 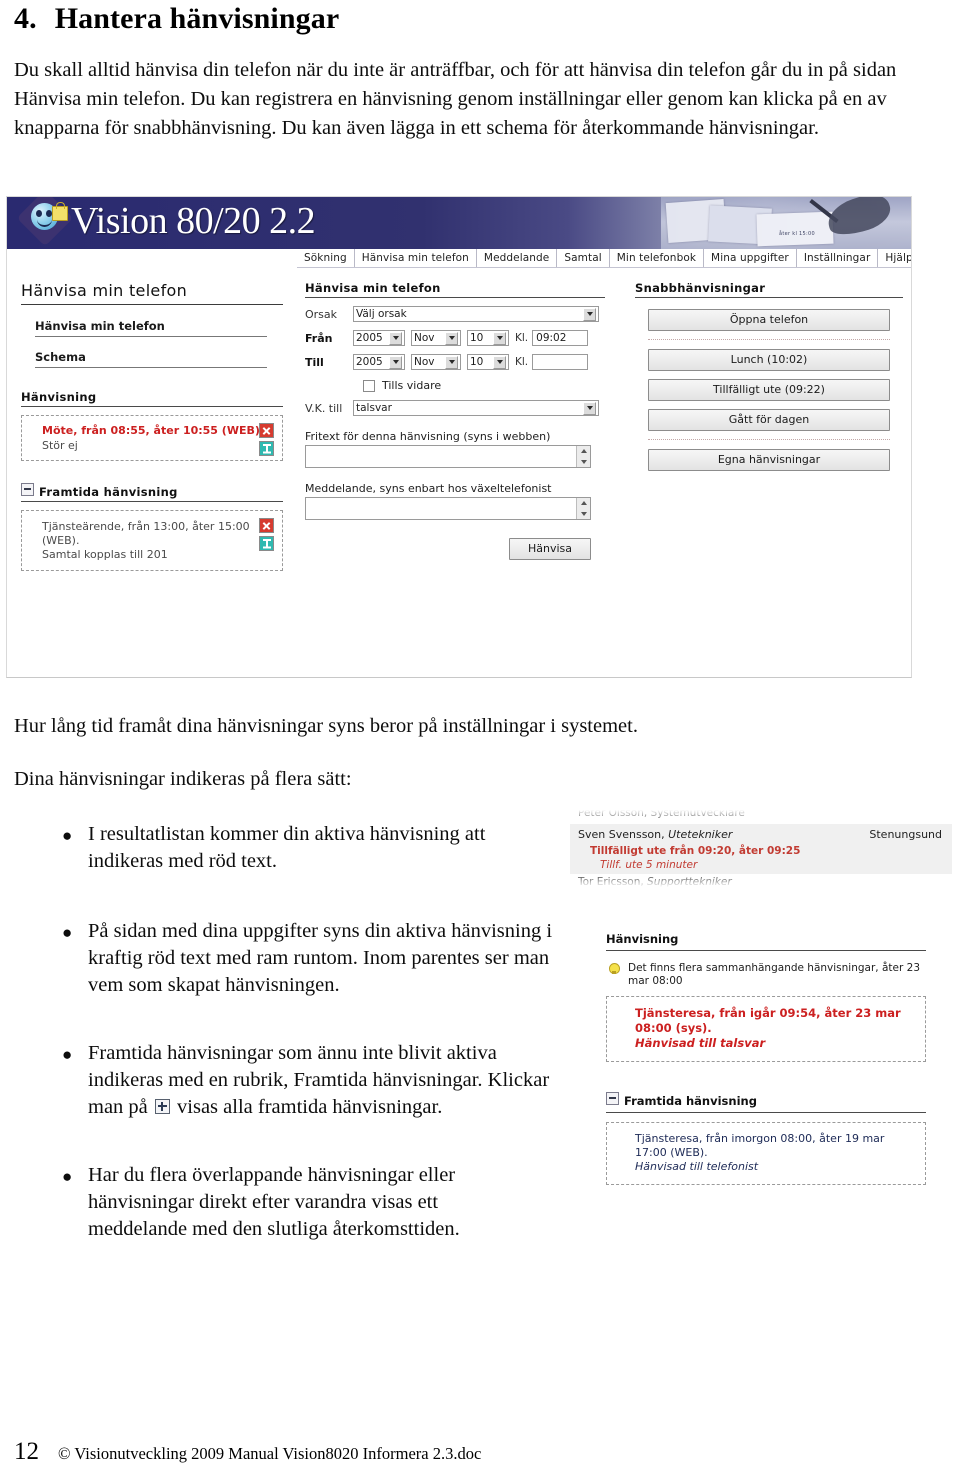 I want to click on contact-name: Sven Svensson, Utetekniker, so click(x=655, y=834).